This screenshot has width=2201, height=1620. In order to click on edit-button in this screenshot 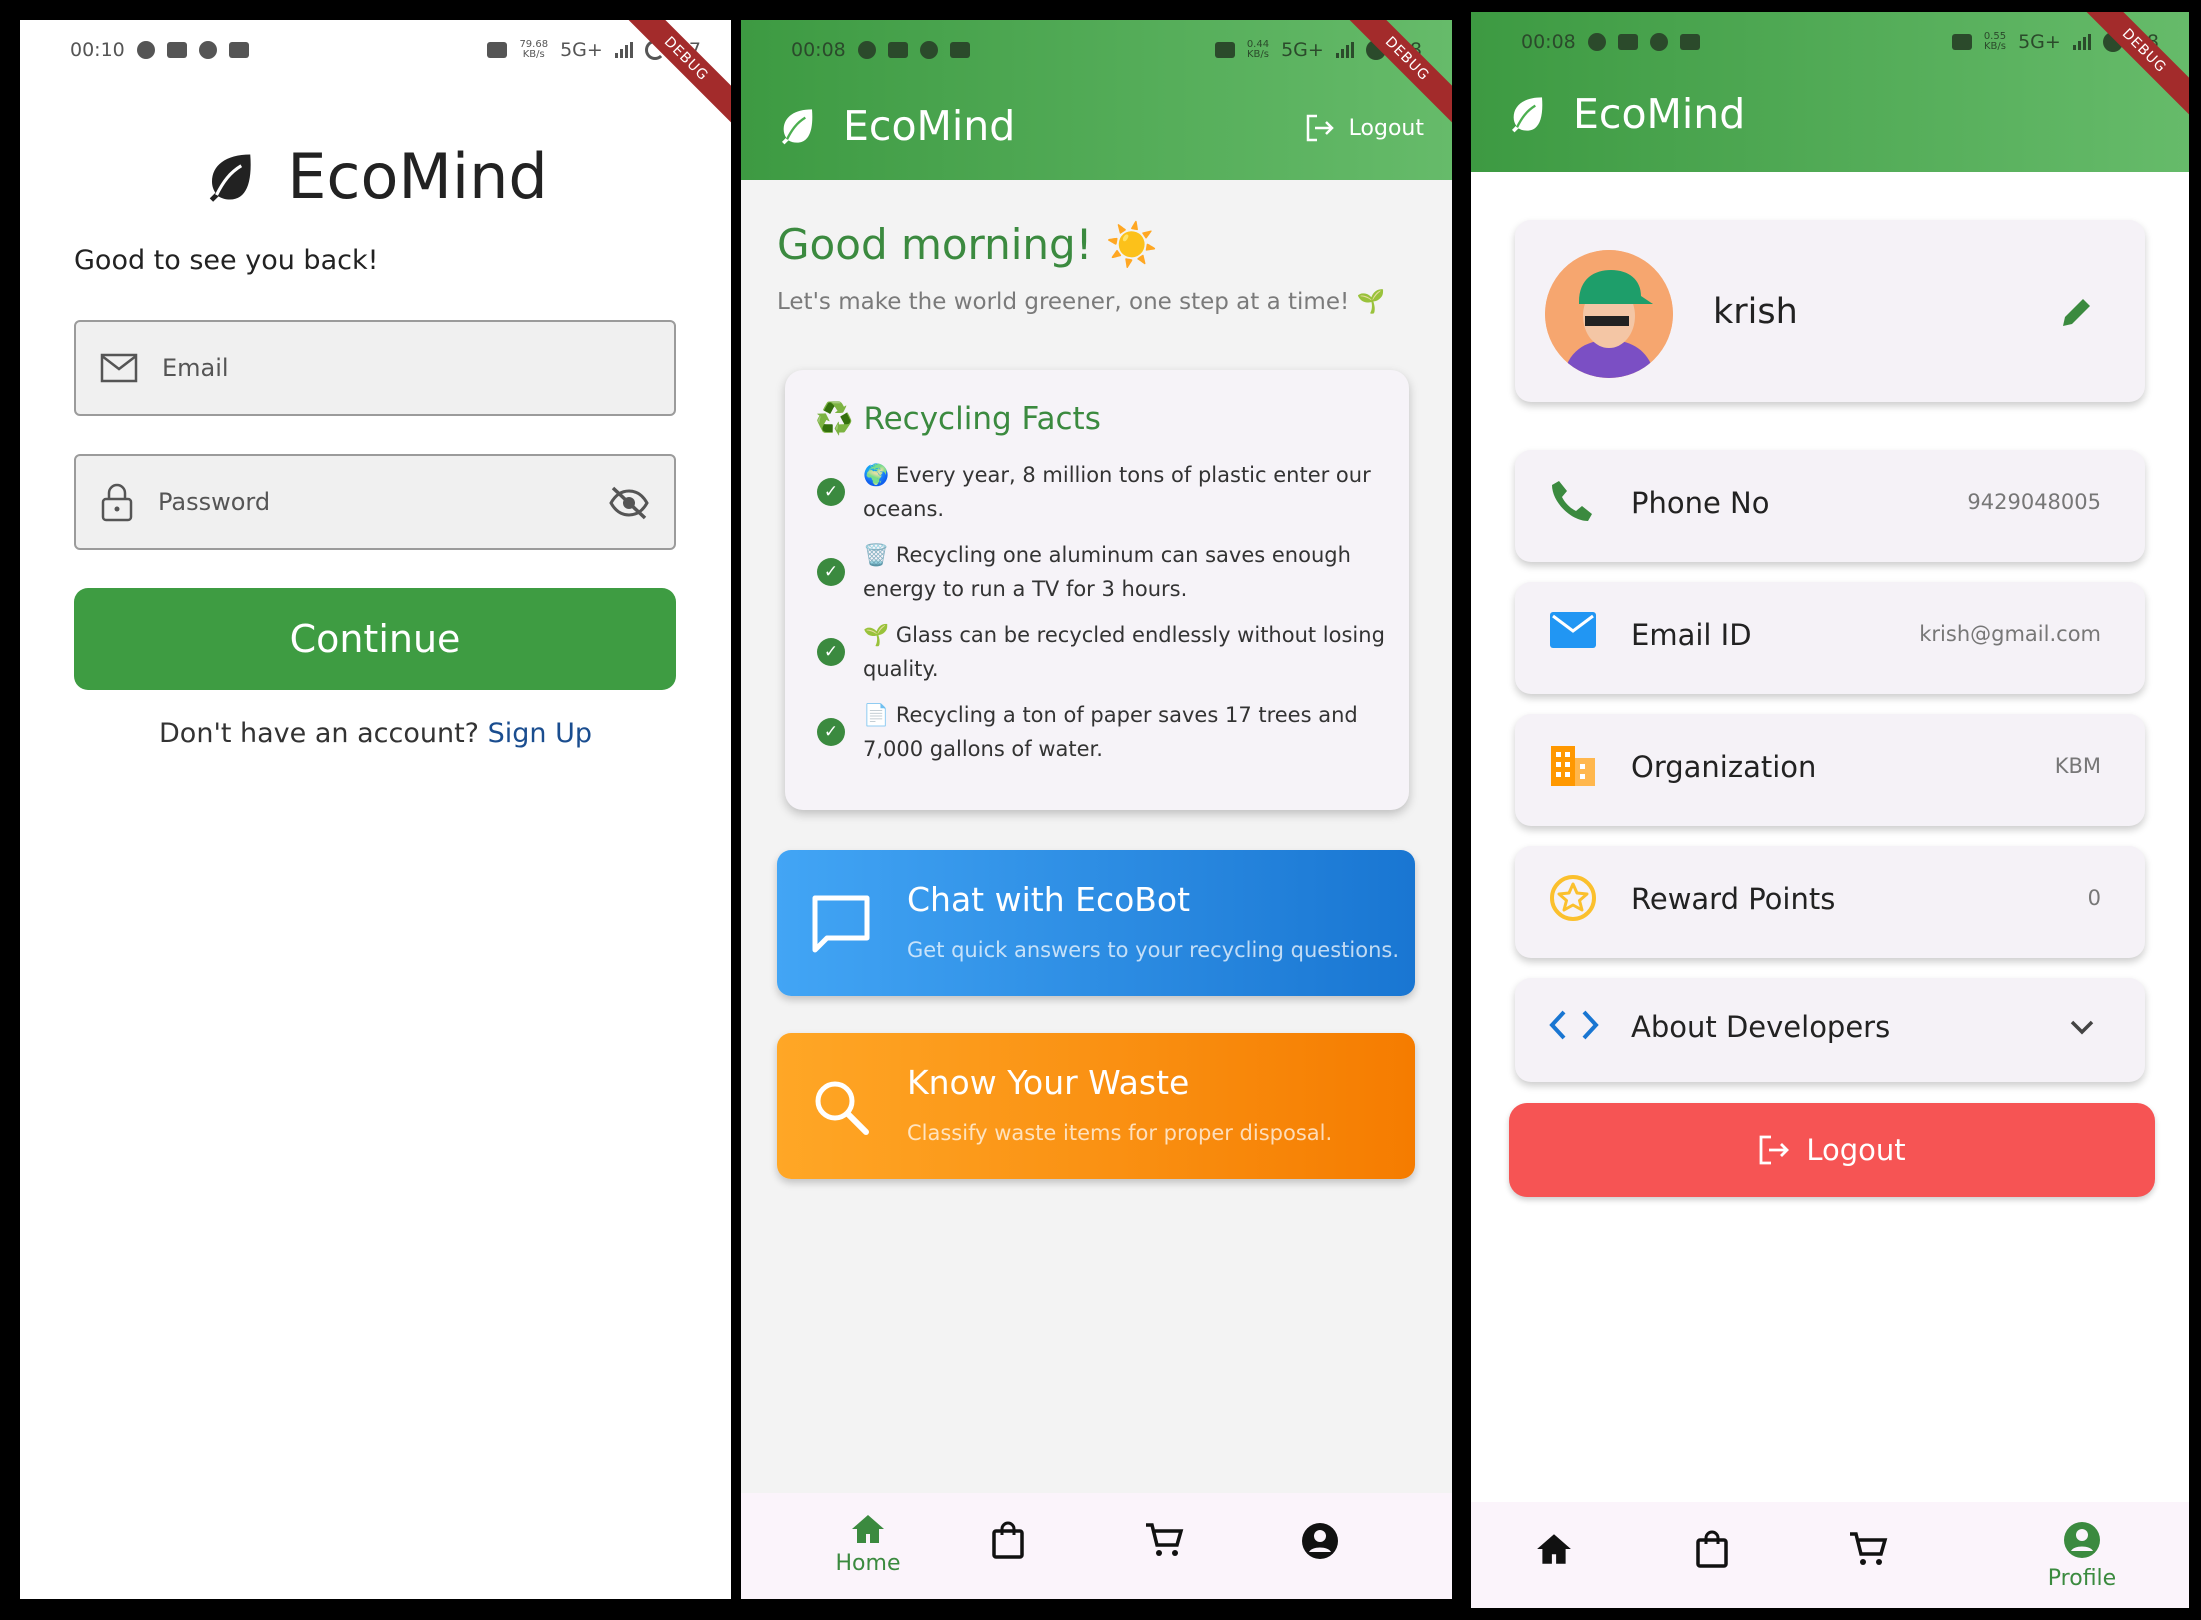, I will do `click(2077, 314)`.